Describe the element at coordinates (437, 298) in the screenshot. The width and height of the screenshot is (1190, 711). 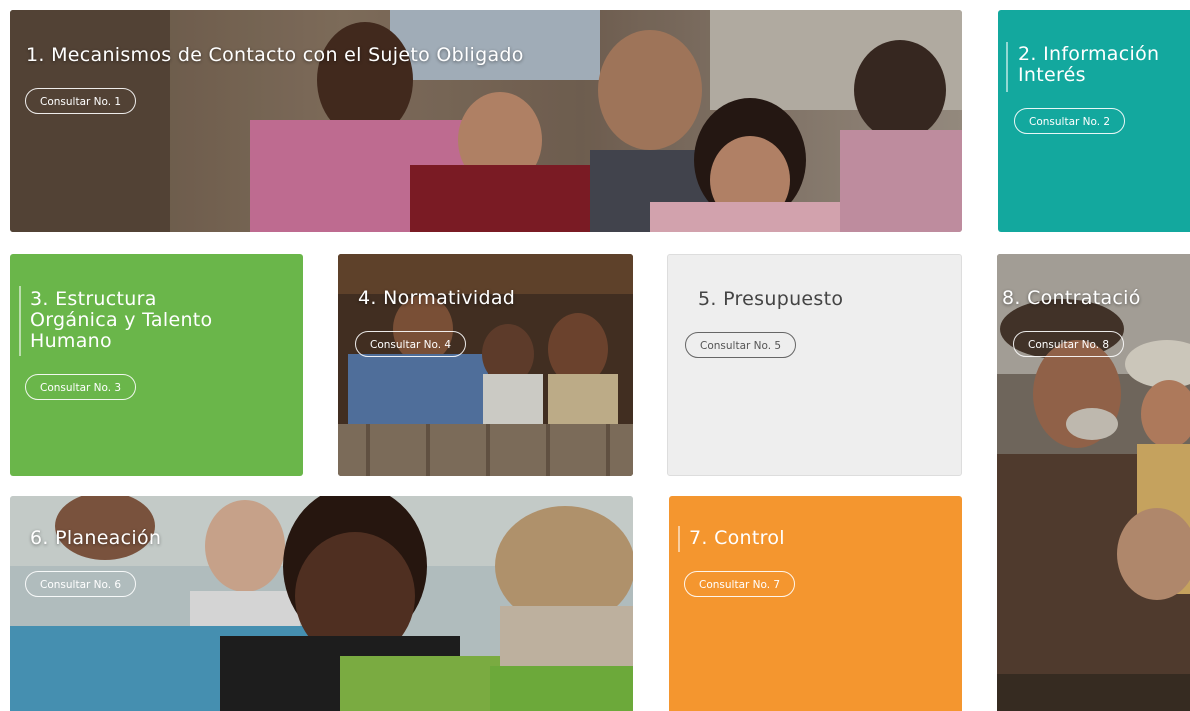
I see `tile-4-title: 4. Normatividad` at that location.